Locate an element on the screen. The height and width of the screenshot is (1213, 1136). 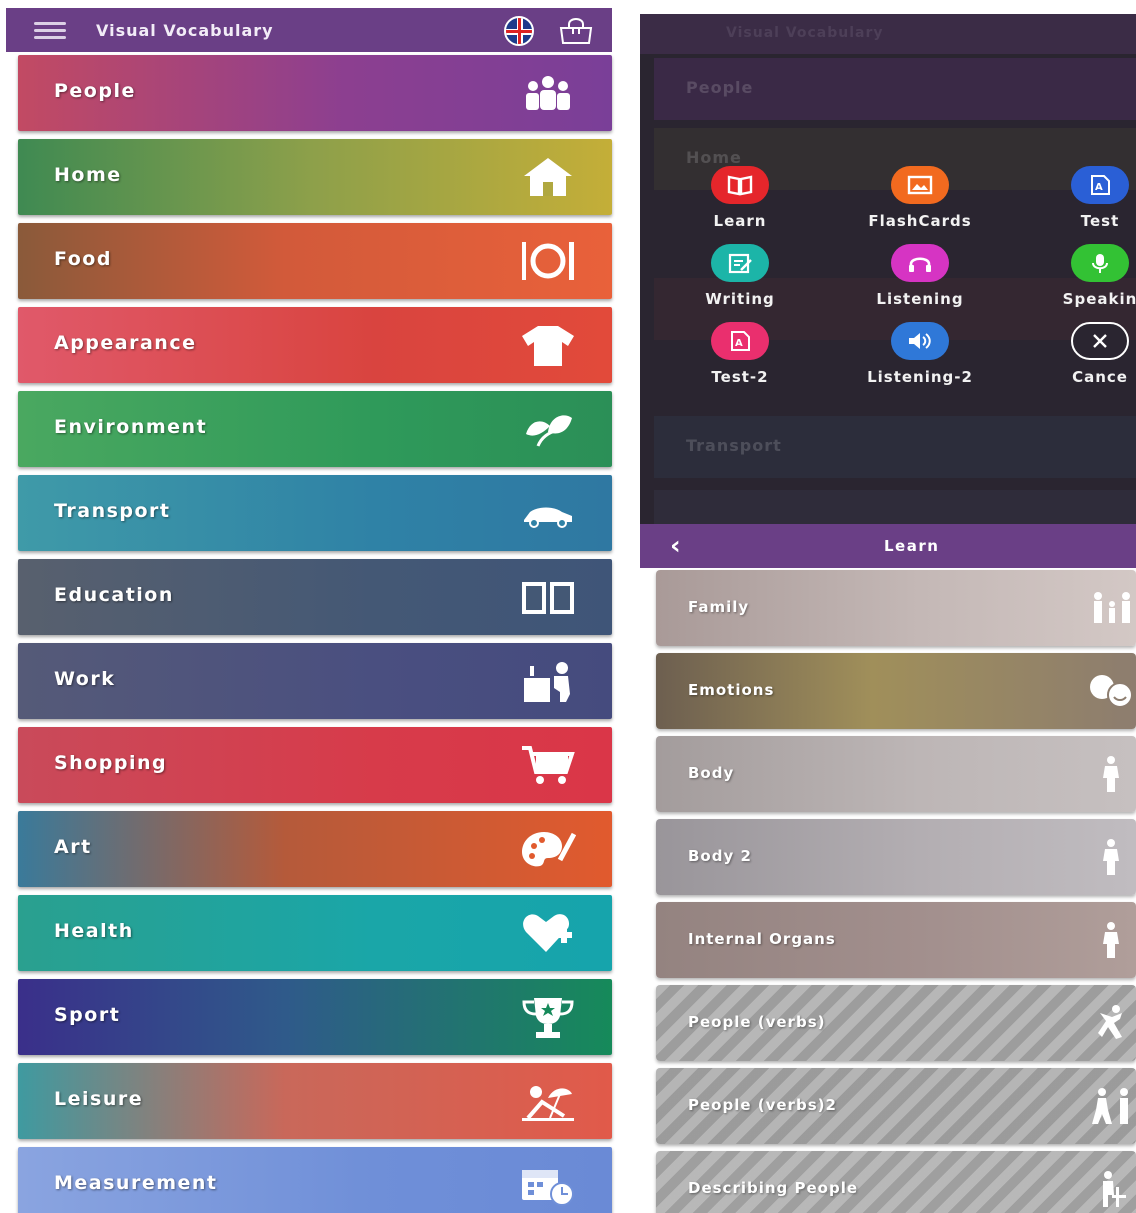
test-2-action-button: A Test-2 is located at coordinates (740, 354).